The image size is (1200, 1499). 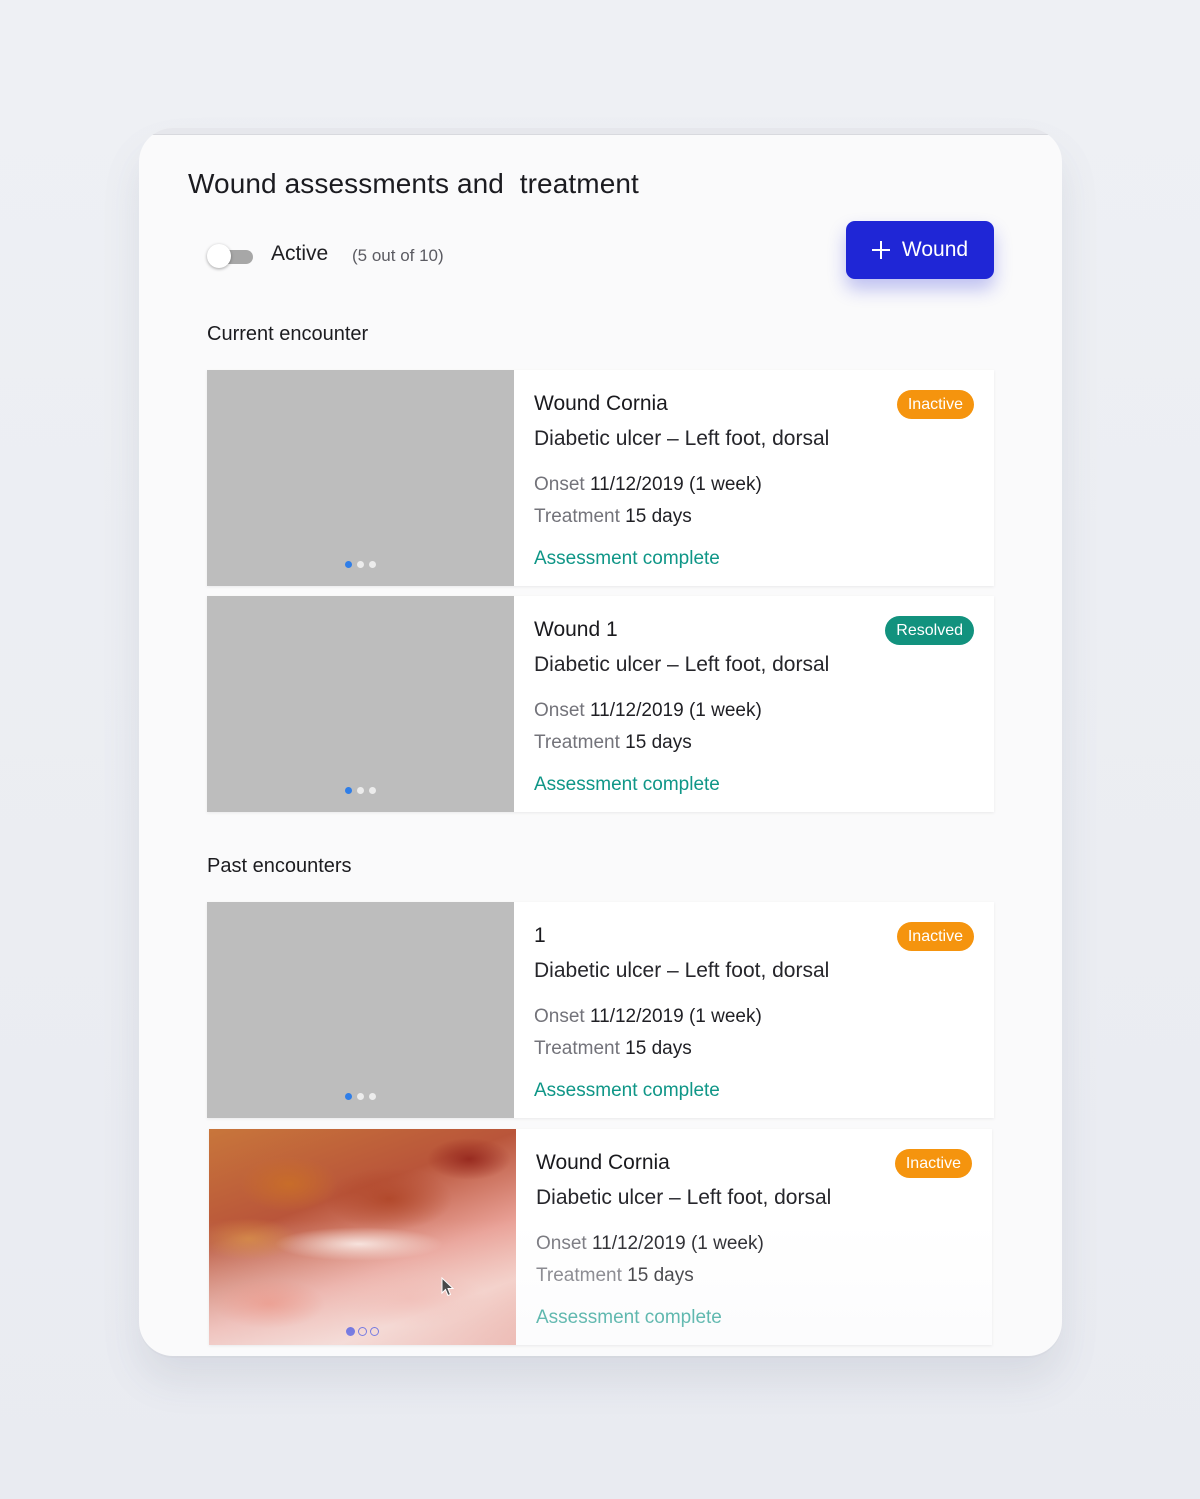 I want to click on wound-name: 1, so click(x=540, y=935).